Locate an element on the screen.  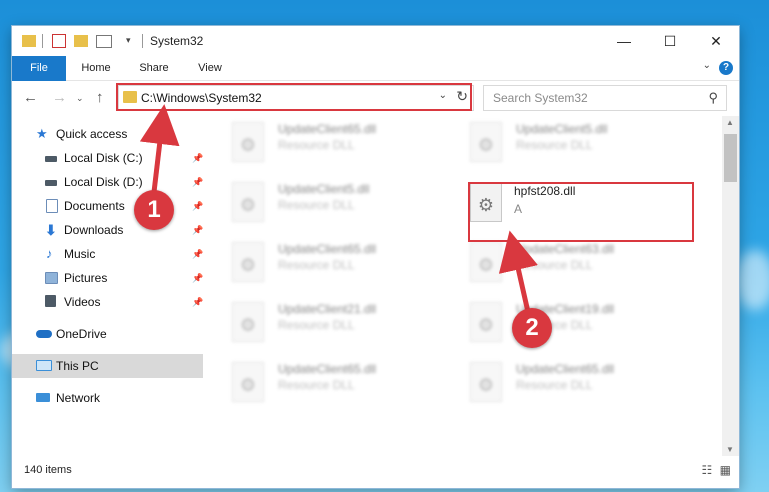
arrow-to-target-file is located at coordinates (518, 271).